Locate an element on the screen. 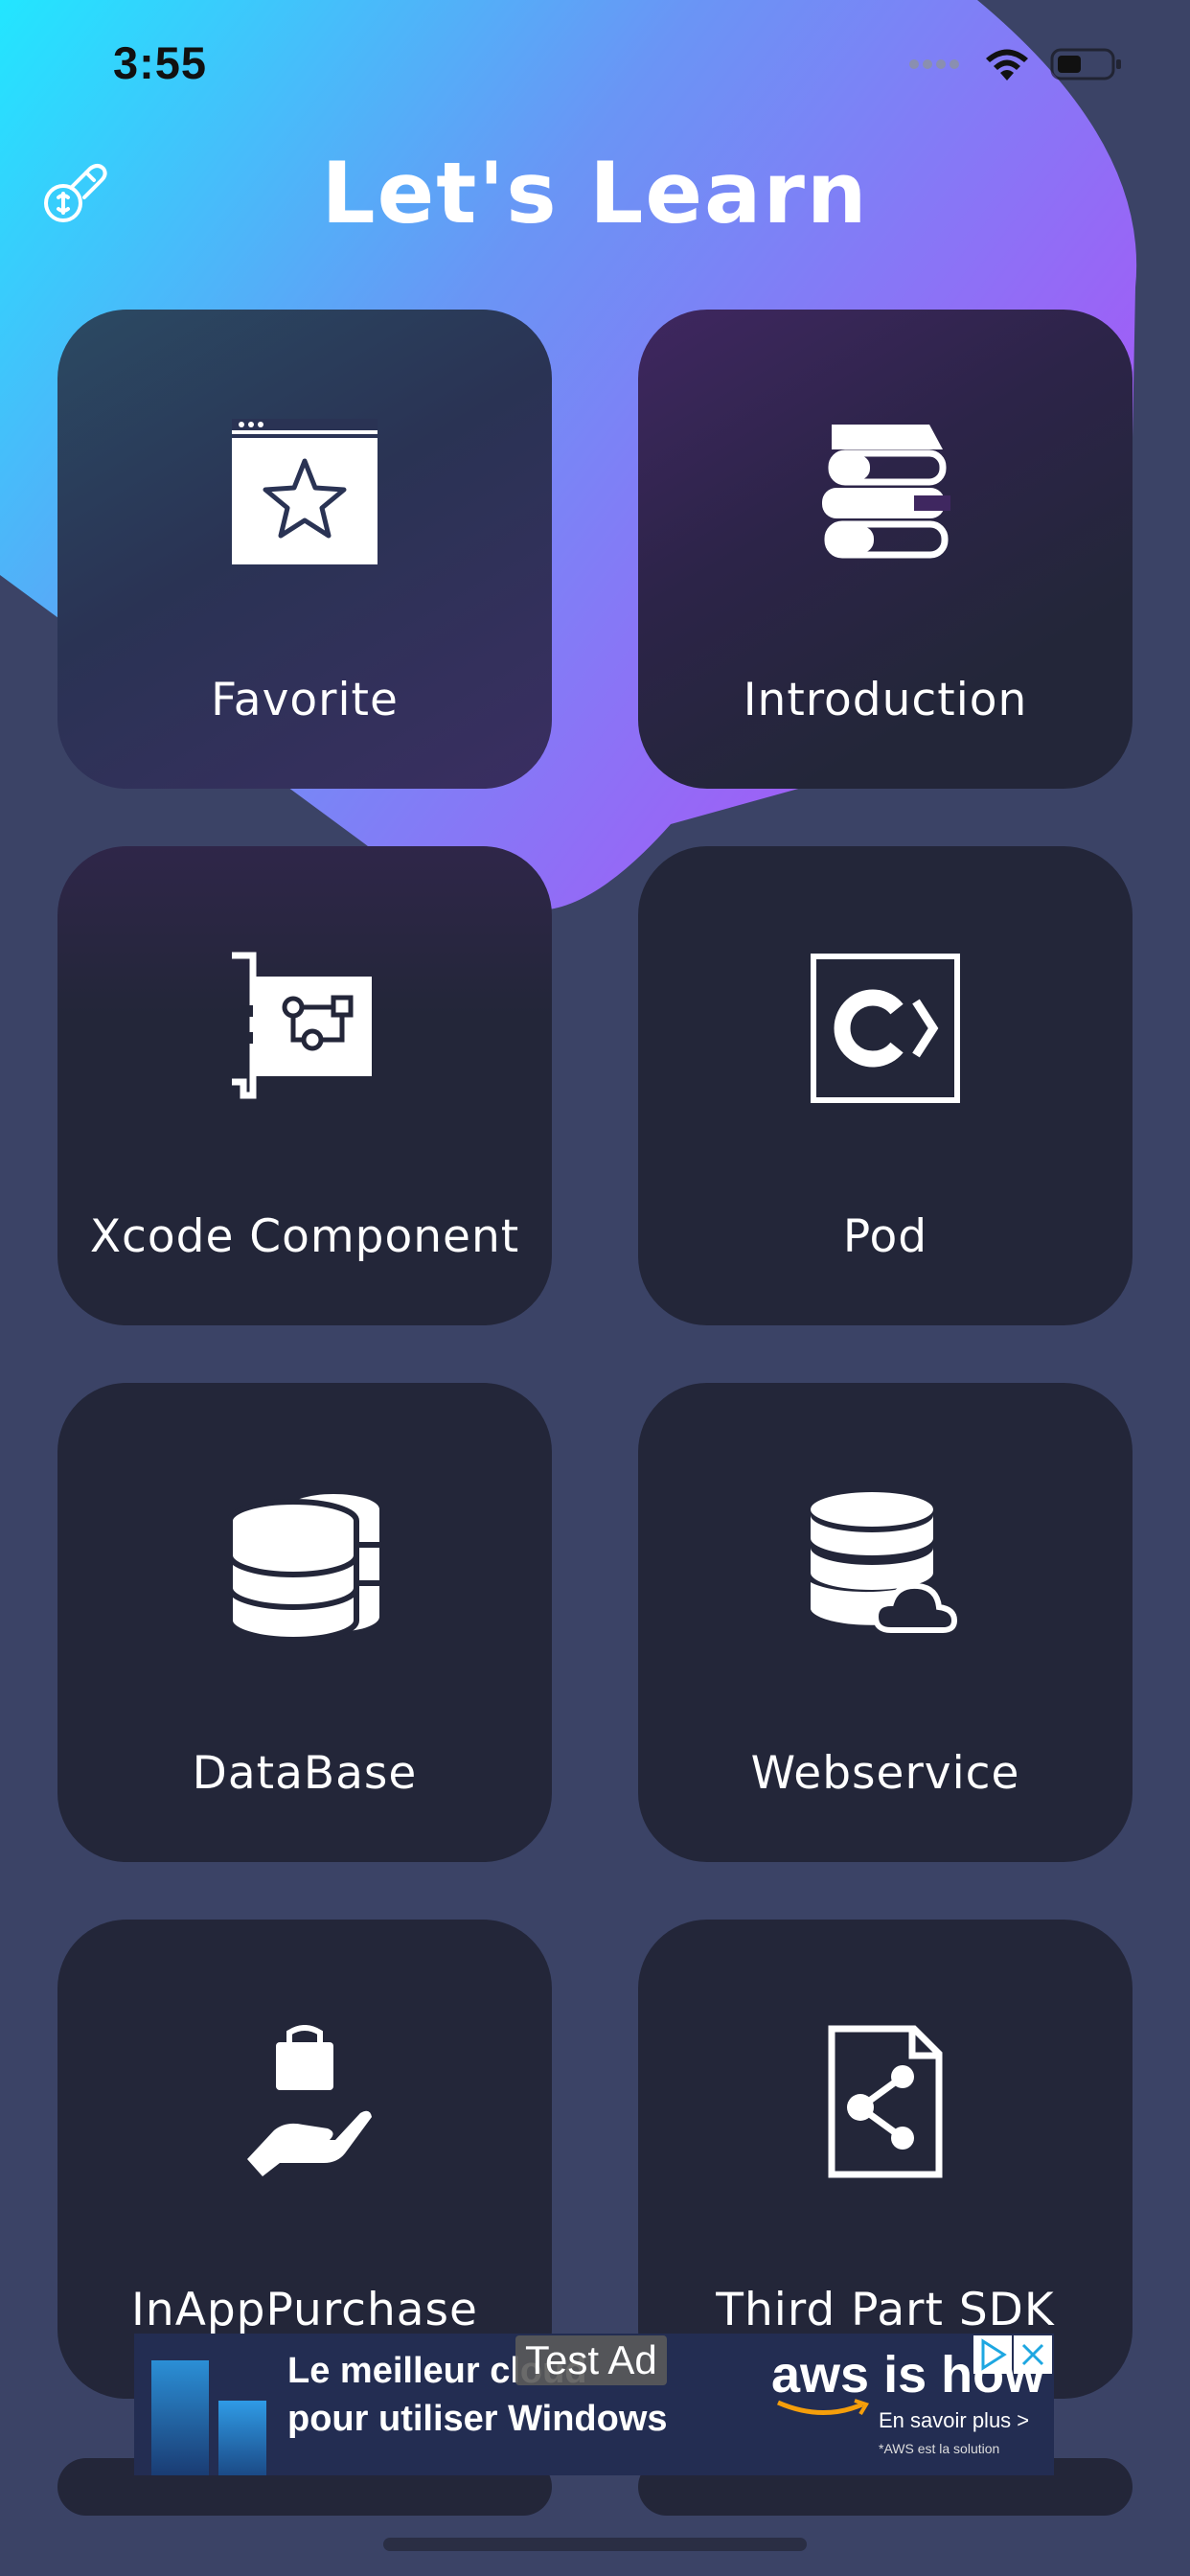 The image size is (1190, 2576). card-third-part-sdk: Third Part SDK is located at coordinates (886, 2159).